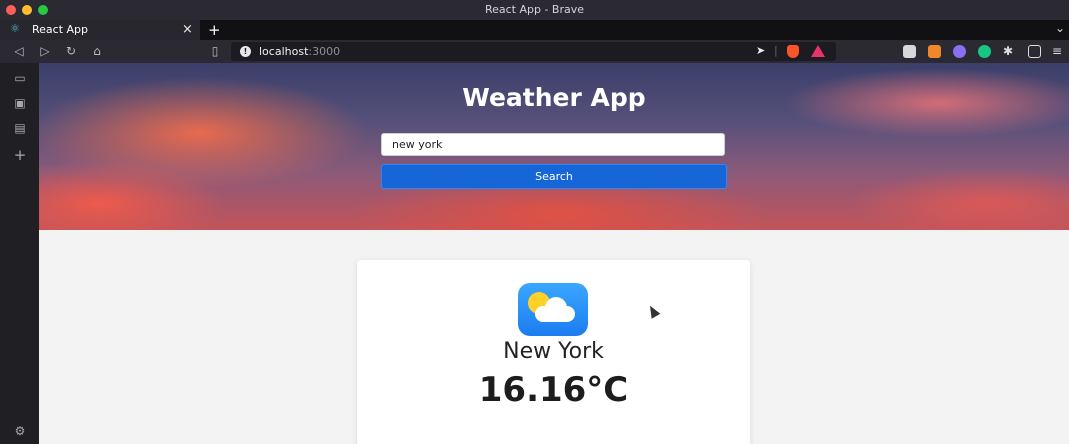 The width and height of the screenshot is (1069, 444). Describe the element at coordinates (100, 30) in the screenshot. I see `tab-react-app: ⚛ React App ×` at that location.